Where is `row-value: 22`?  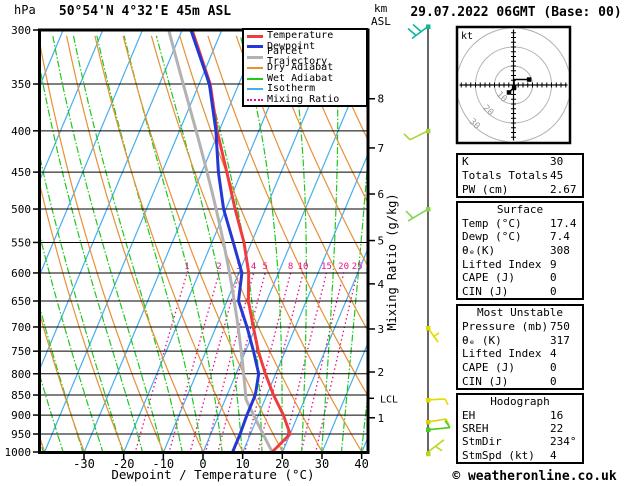
row-value: 22 is located at coordinates (557, 428).